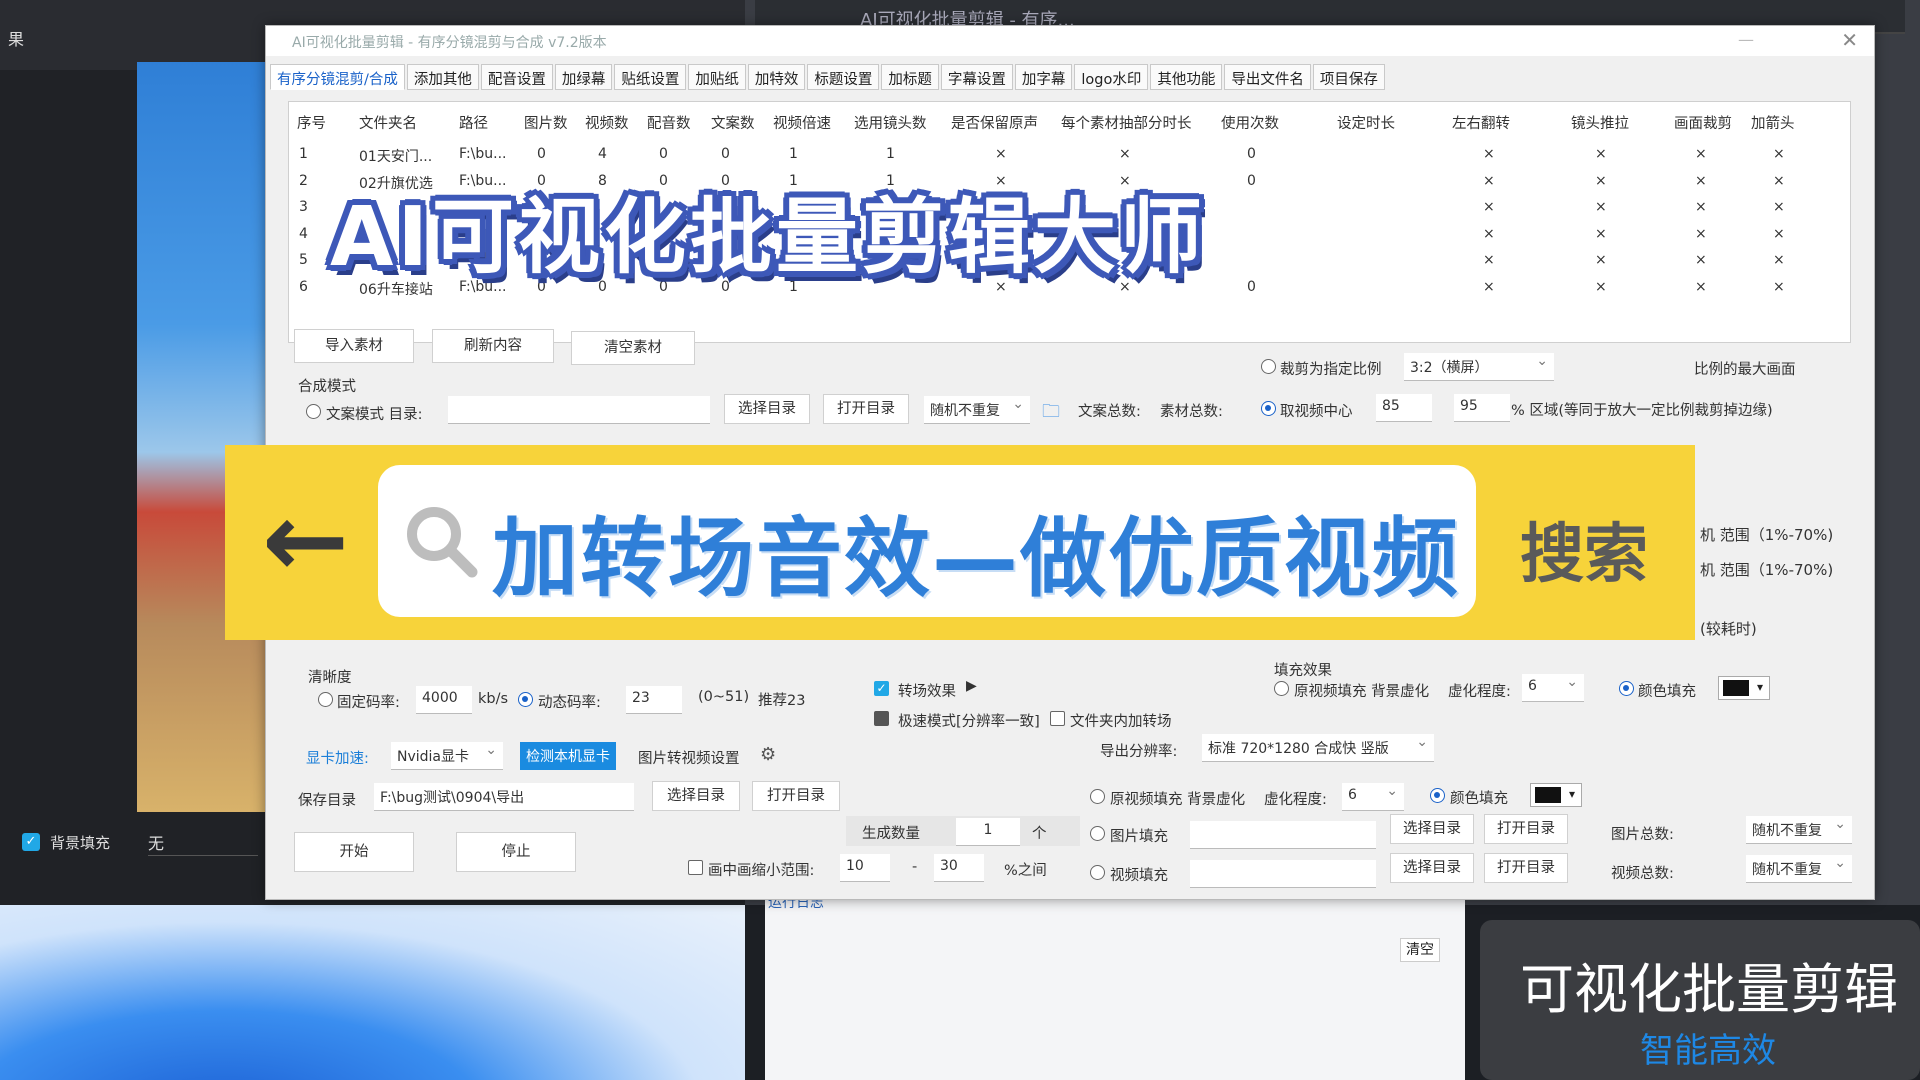  I want to click on export-color-picker: ▾, so click(1556, 795).